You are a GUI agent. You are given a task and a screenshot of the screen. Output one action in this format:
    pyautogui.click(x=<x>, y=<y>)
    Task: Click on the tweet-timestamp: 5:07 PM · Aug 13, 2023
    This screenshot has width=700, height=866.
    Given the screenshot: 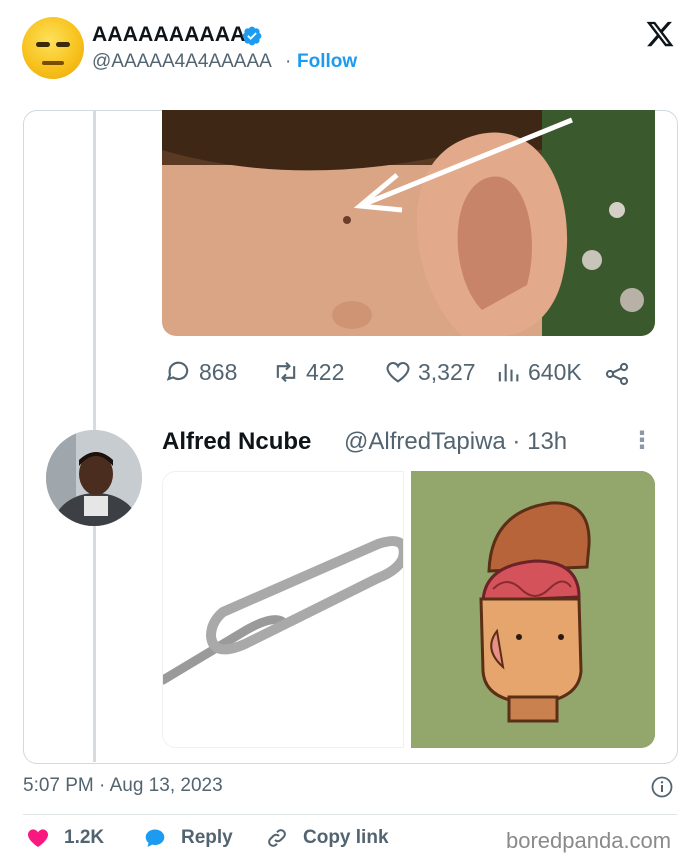 What is the action you would take?
    pyautogui.click(x=123, y=786)
    